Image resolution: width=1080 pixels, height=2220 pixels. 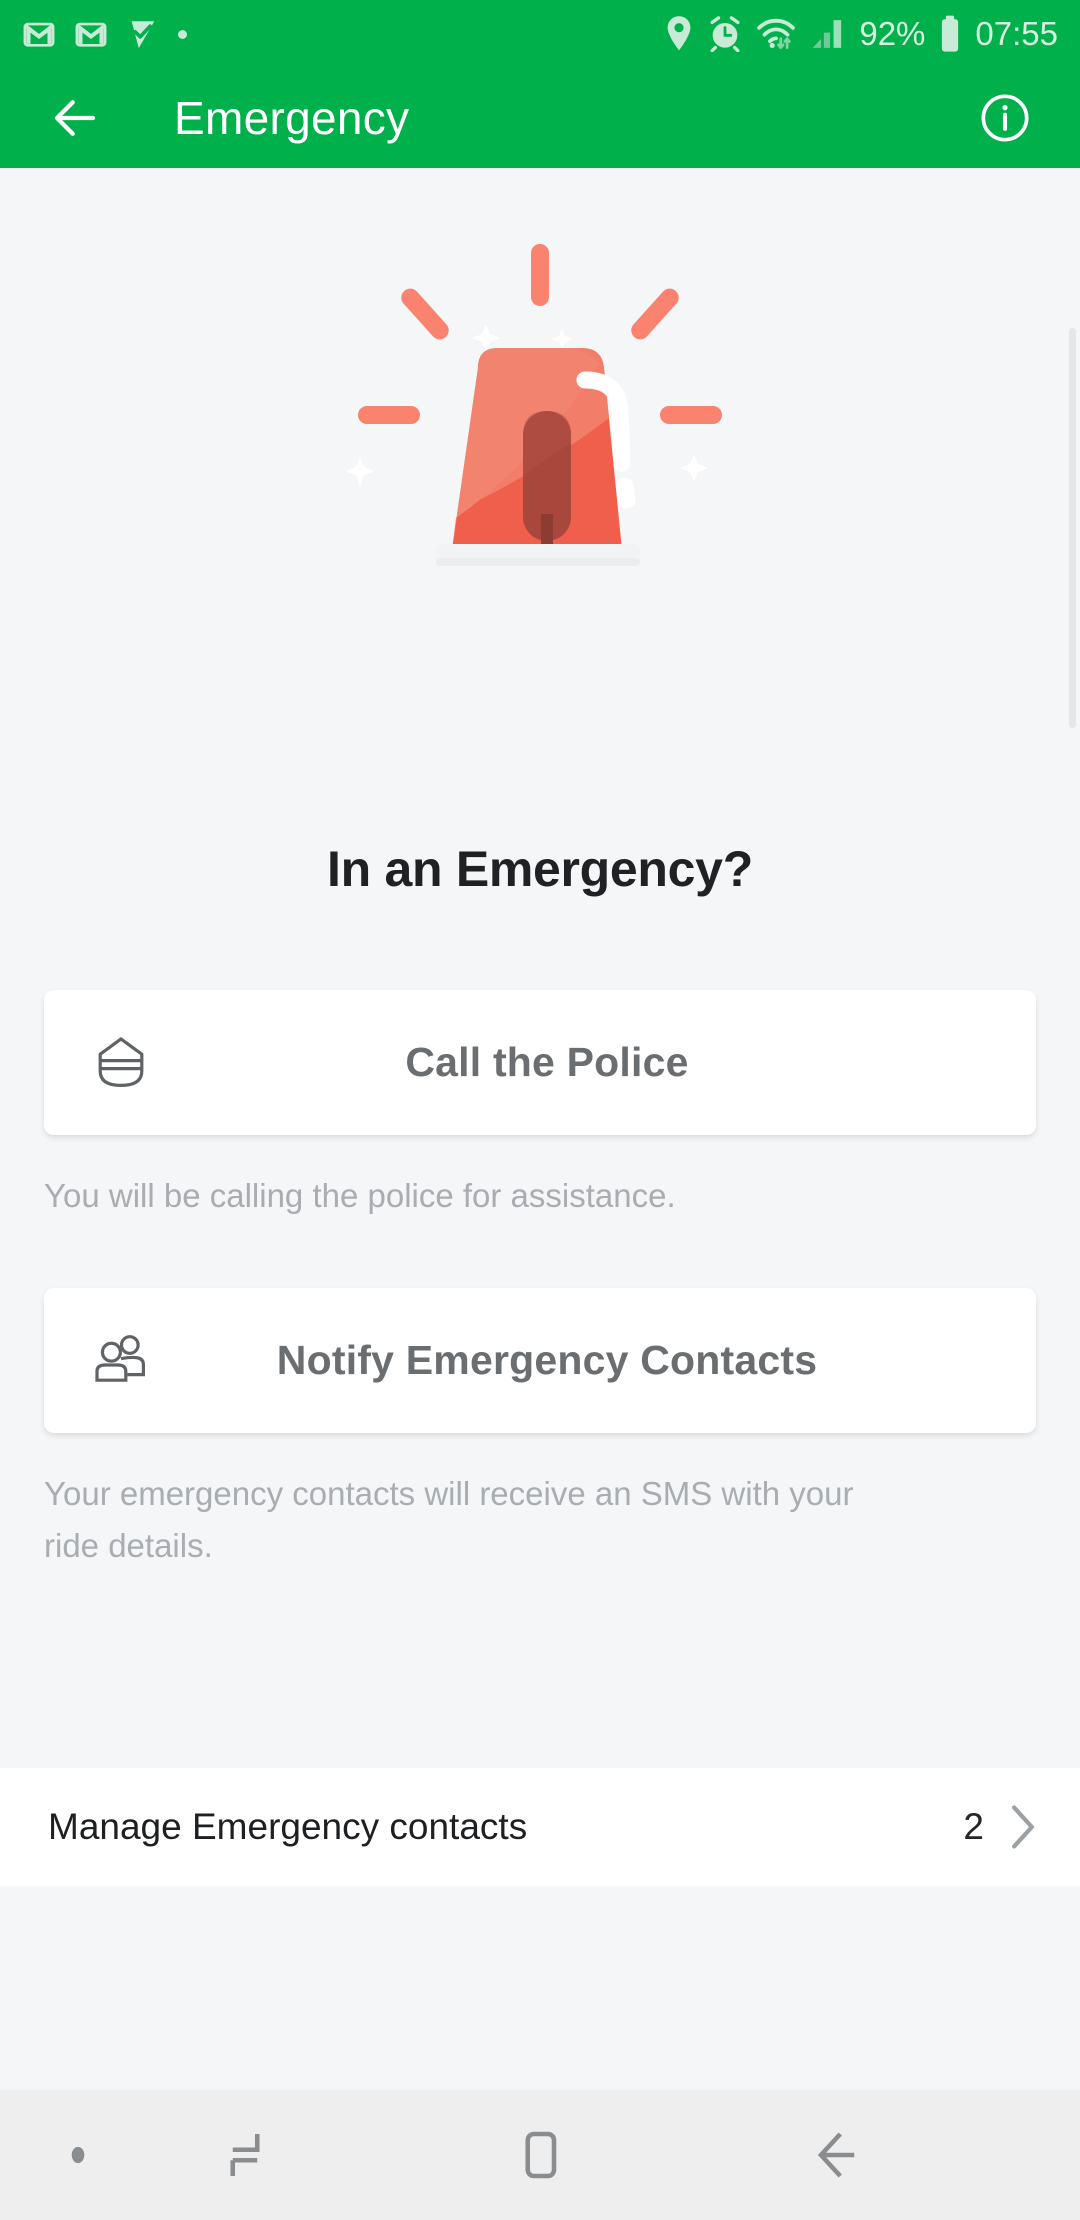 What do you see at coordinates (540, 408) in the screenshot?
I see `emergency-siren-light-illustration` at bounding box center [540, 408].